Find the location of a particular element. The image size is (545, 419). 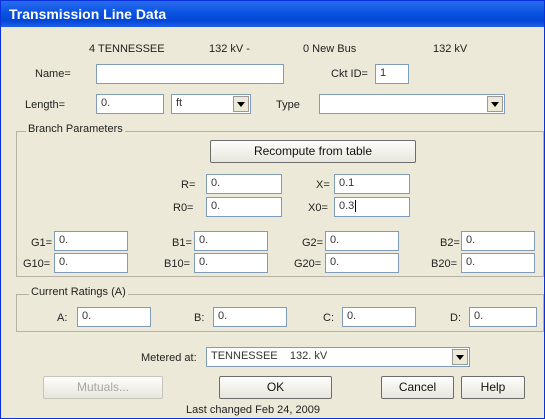

rating-a-field: 0. is located at coordinates (114, 317).